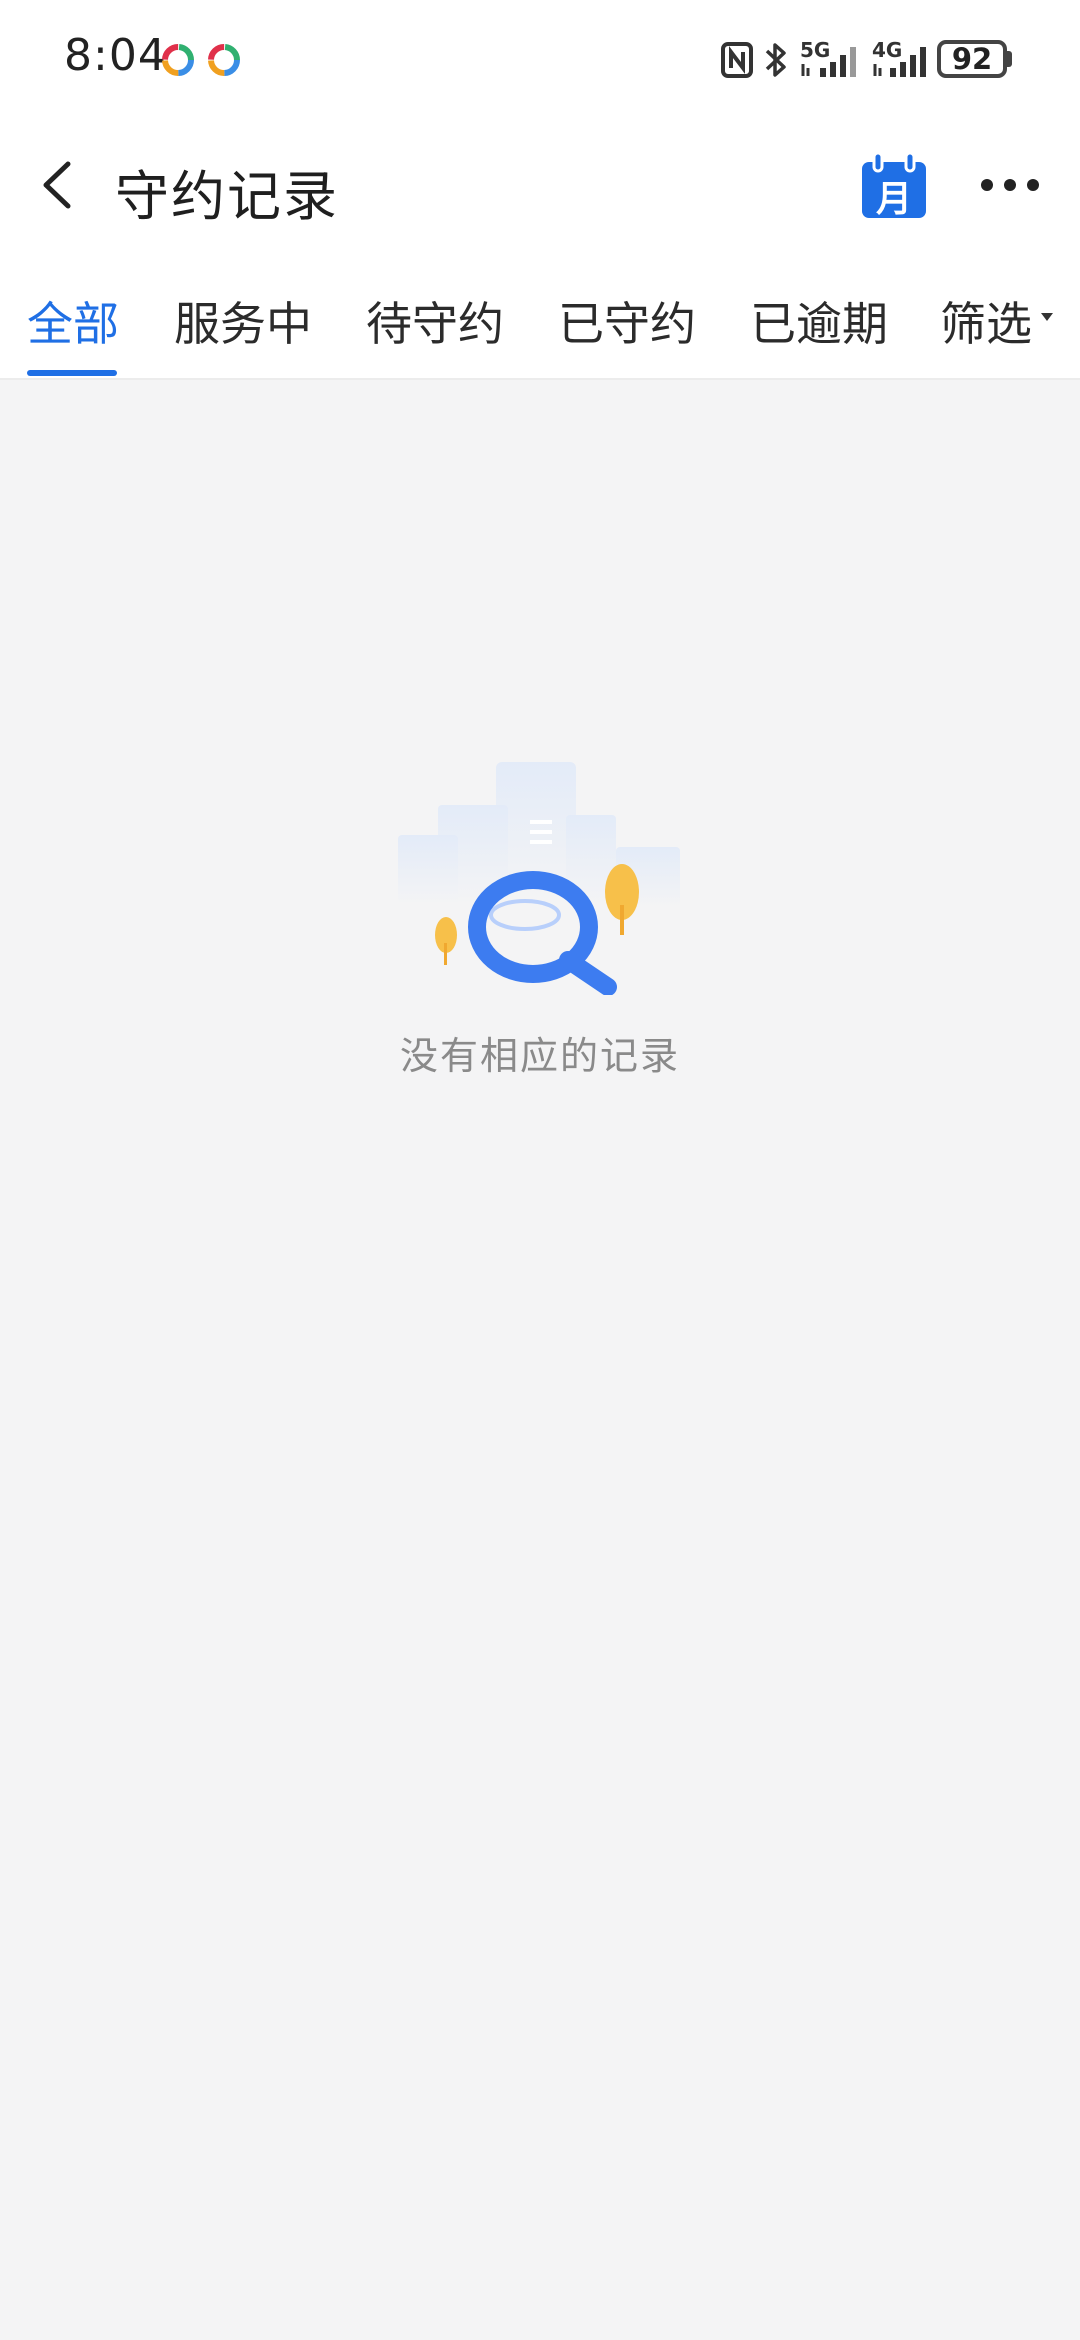 This screenshot has height=2340, width=1080. I want to click on battery-icon: 92, so click(972, 59).